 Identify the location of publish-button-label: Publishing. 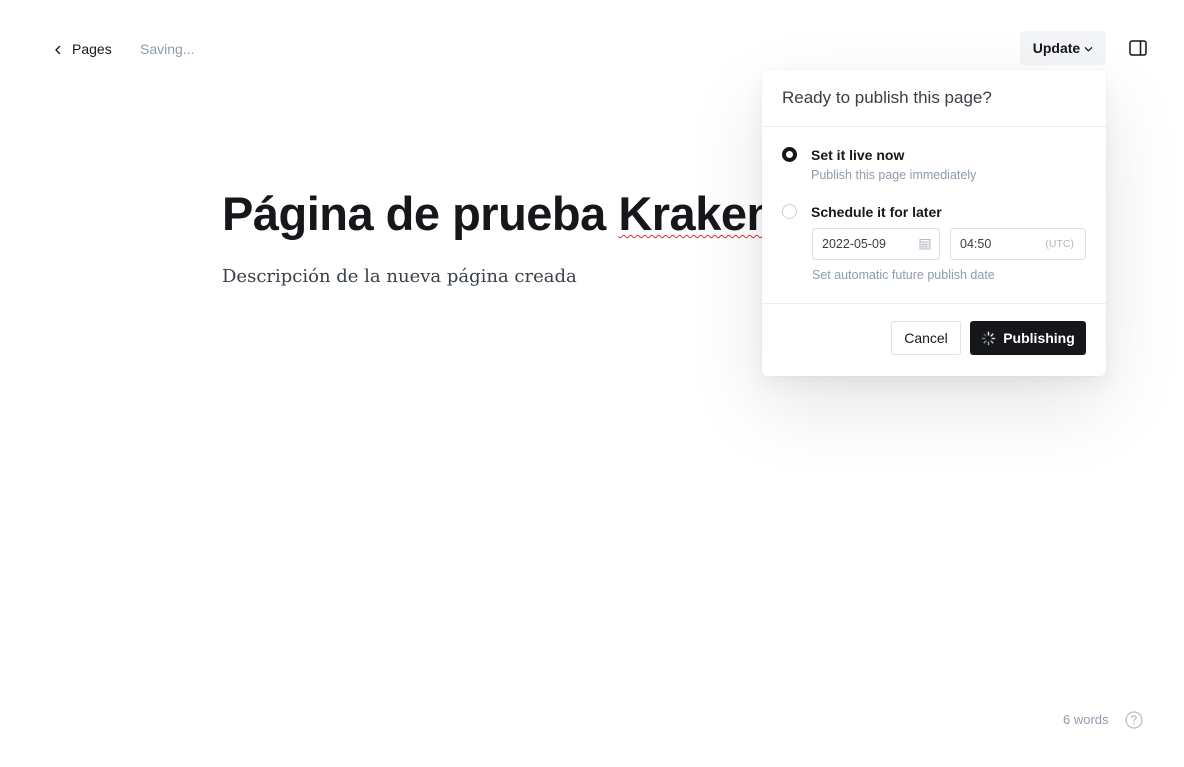
(1039, 338).